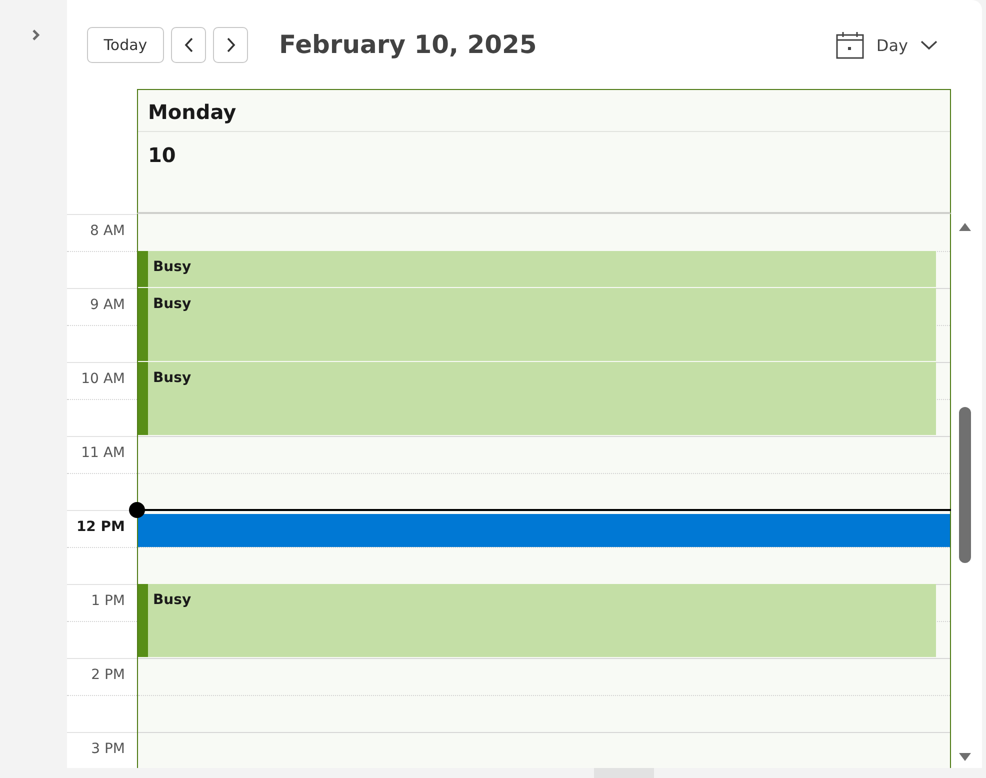 This screenshot has height=778, width=986. I want to click on hour-label: 11 AM, so click(103, 453).